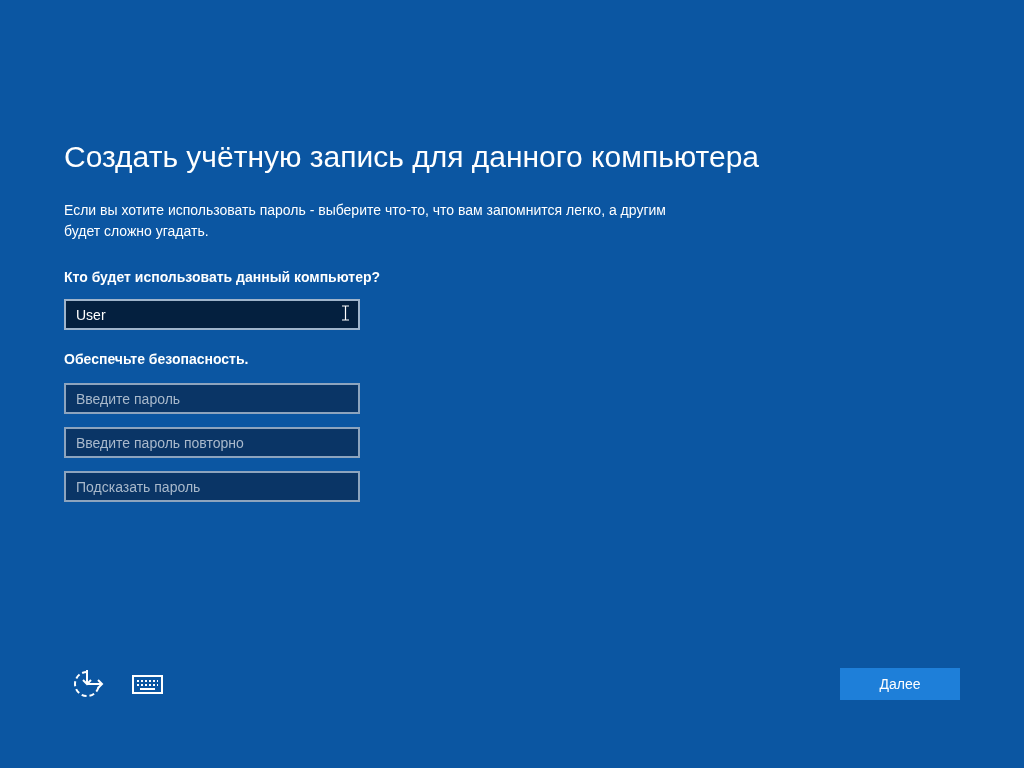  Describe the element at coordinates (212, 398) in the screenshot. I see `password-field: Введите пароль` at that location.